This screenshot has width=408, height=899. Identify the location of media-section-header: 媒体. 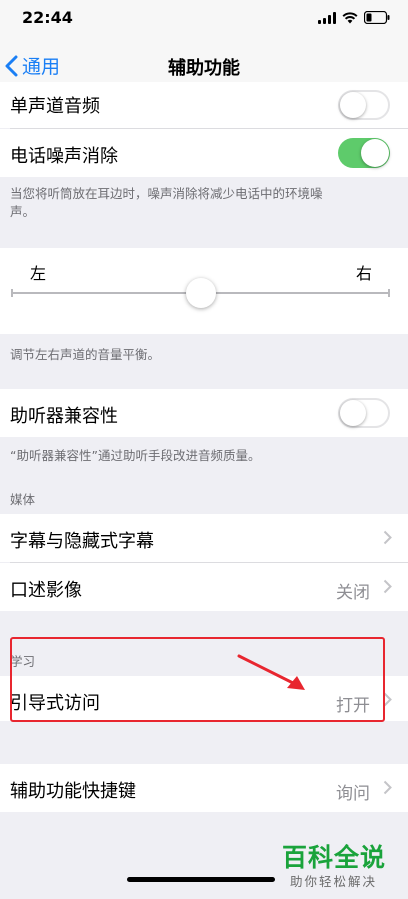
(23, 499).